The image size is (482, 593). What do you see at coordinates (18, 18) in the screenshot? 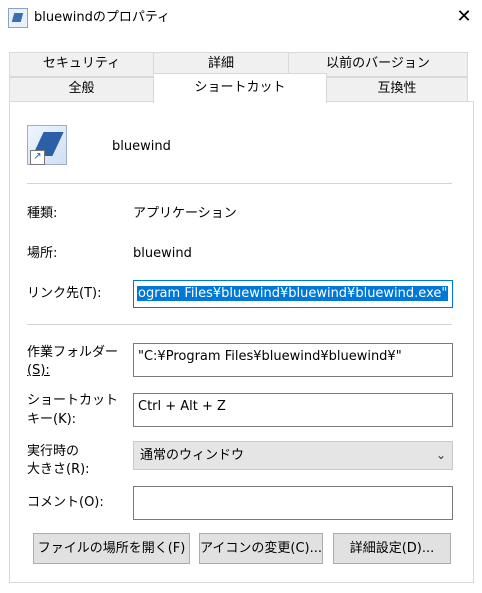
I see `shortcut-app-icon` at bounding box center [18, 18].